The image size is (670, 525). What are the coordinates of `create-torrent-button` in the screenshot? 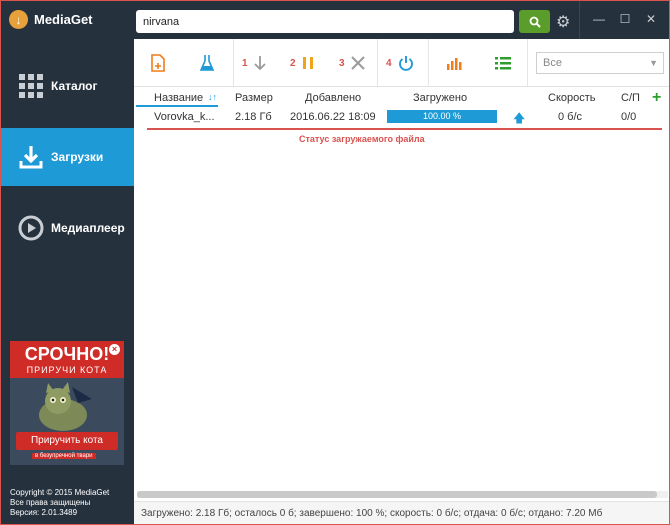 It's located at (207, 63).